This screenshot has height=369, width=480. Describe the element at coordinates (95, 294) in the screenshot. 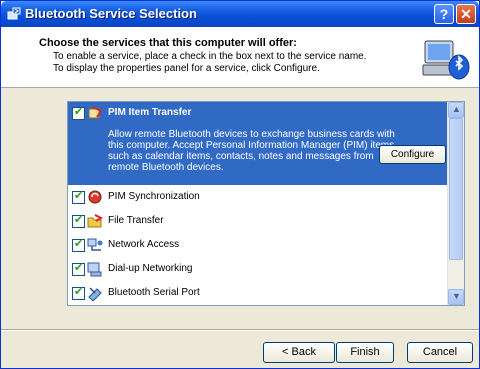

I see `serial-port-icon` at that location.